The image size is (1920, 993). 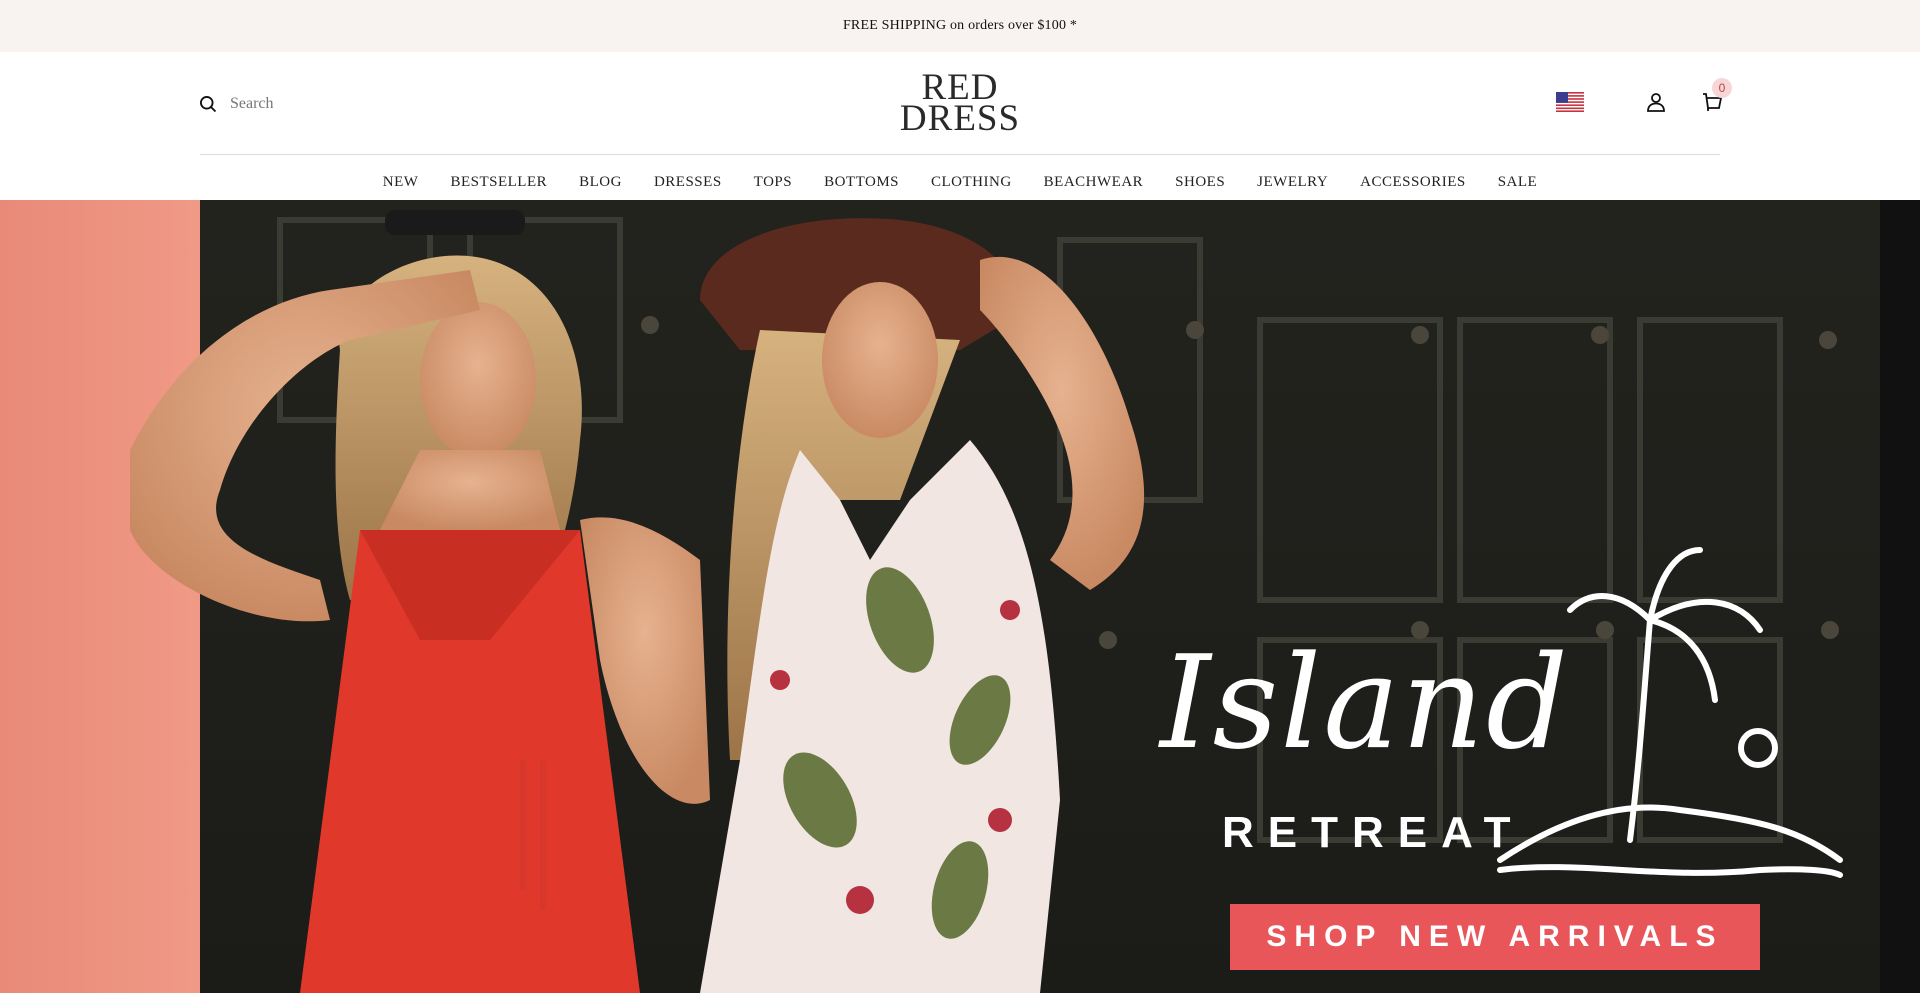 I want to click on nav-item-beachwear: BEACHWEAR, so click(x=1094, y=182).